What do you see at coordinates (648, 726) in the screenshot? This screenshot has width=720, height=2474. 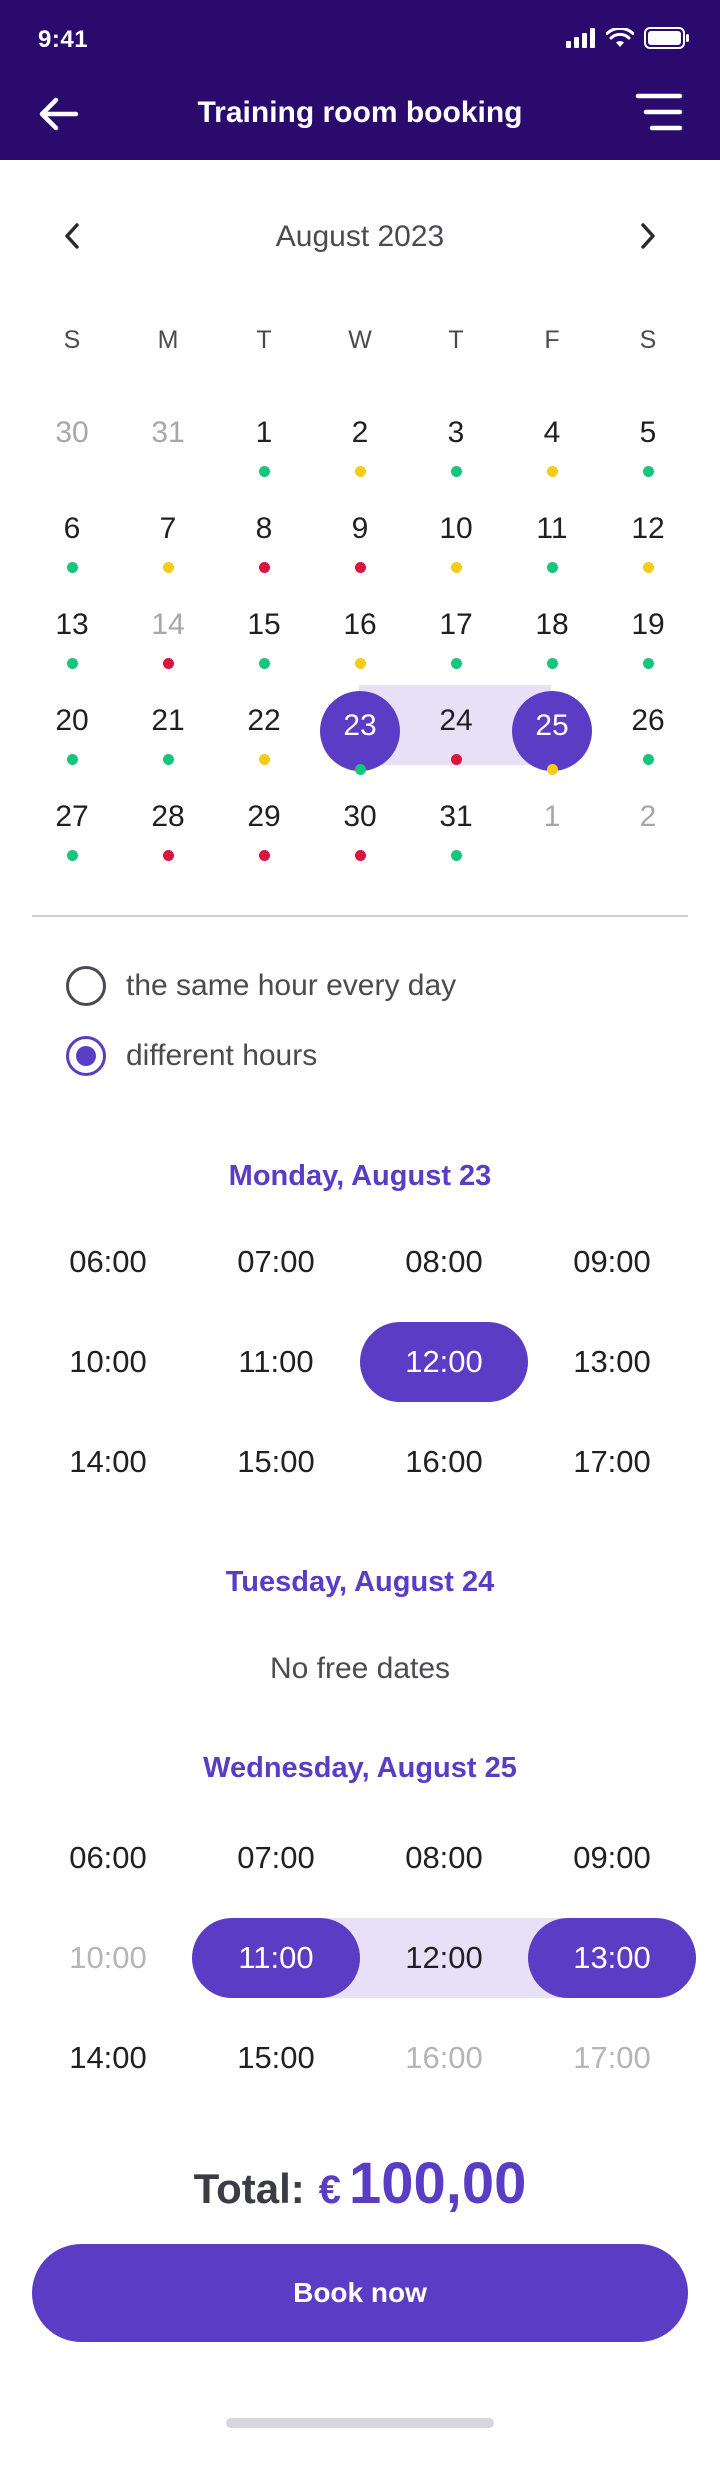 I see `calendar-day: 26` at bounding box center [648, 726].